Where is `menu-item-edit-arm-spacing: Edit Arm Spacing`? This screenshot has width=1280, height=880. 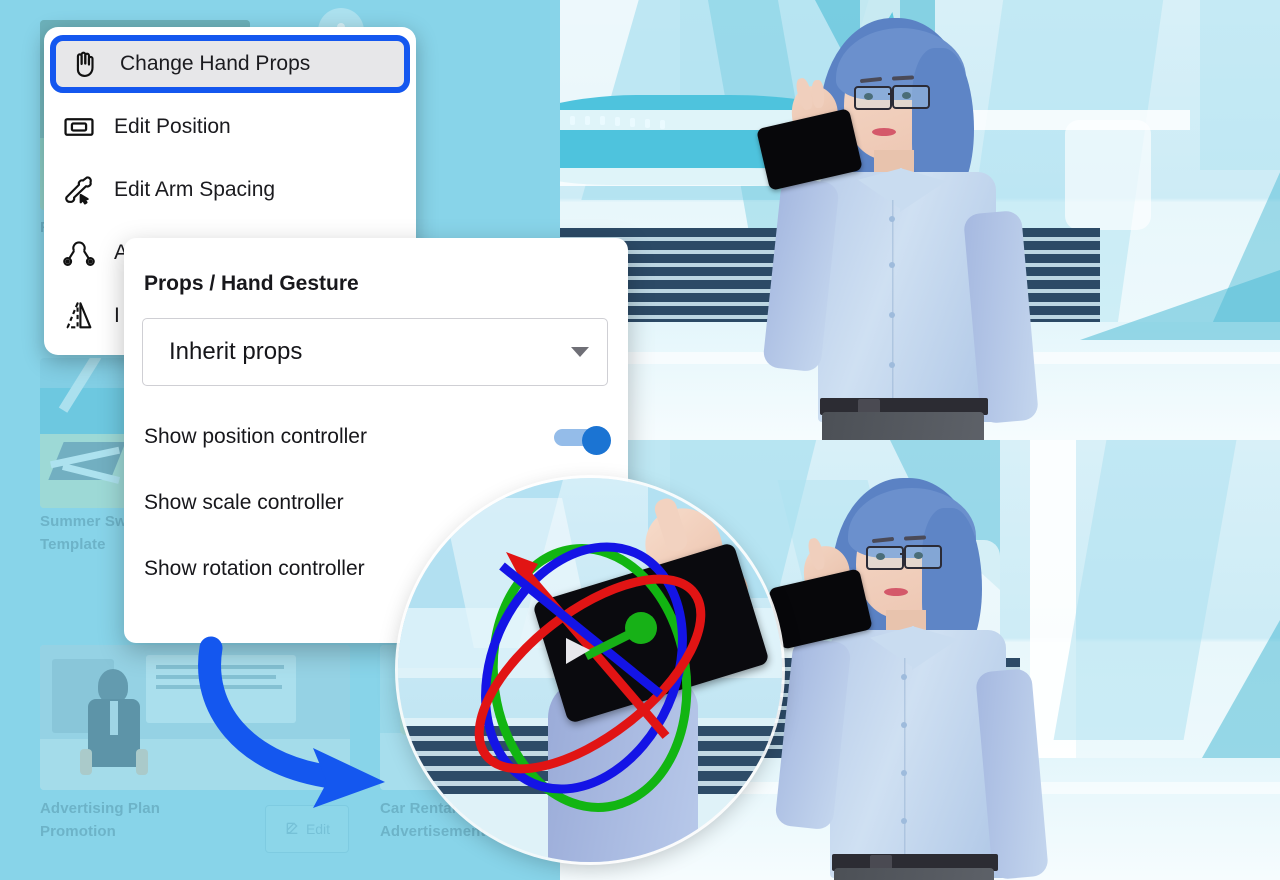
menu-item-edit-arm-spacing: Edit Arm Spacing is located at coordinates (230, 189).